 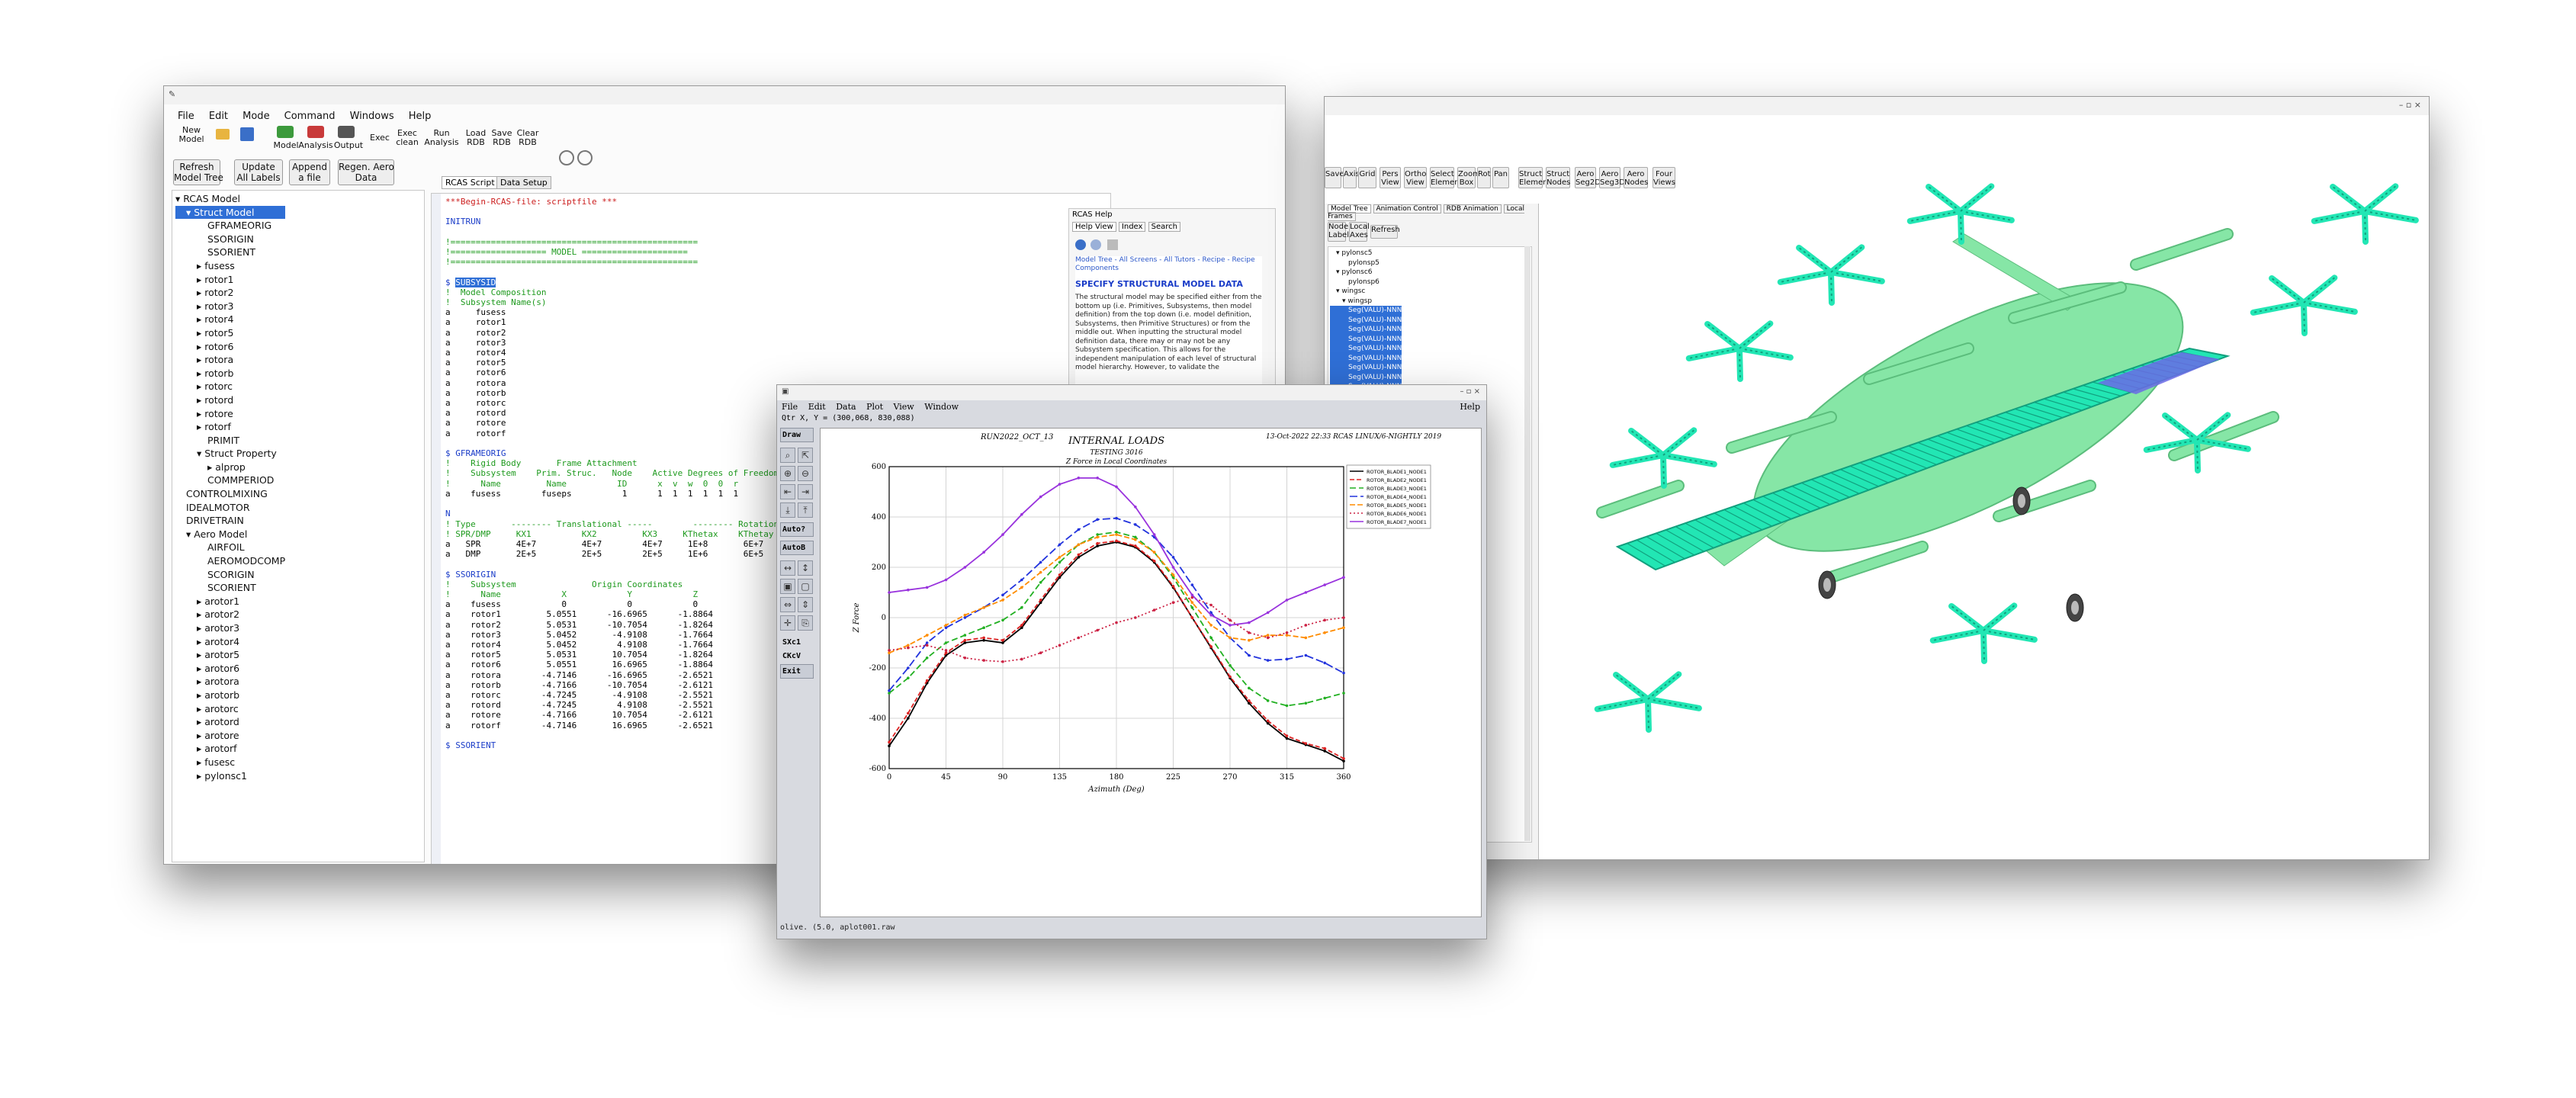 I want to click on shift-left-icon: ⇤, so click(x=787, y=491).